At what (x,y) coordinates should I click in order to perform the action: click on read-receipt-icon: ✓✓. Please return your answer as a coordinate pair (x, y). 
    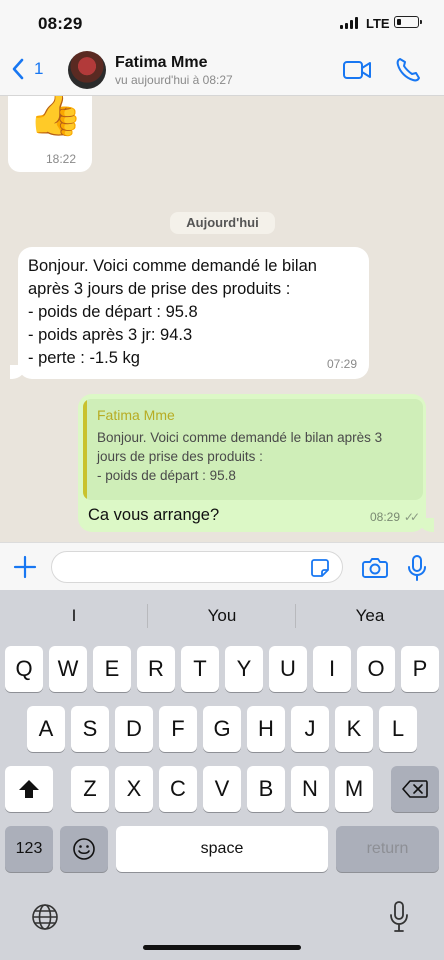
    Looking at the image, I should click on (411, 517).